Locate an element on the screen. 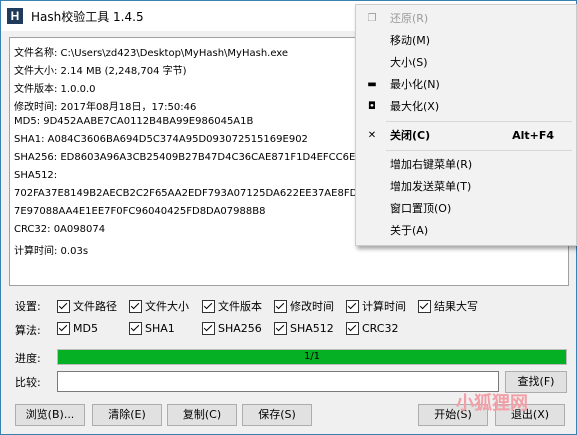  output-calc-time: 计算时间: 0.03s is located at coordinates (51, 251).